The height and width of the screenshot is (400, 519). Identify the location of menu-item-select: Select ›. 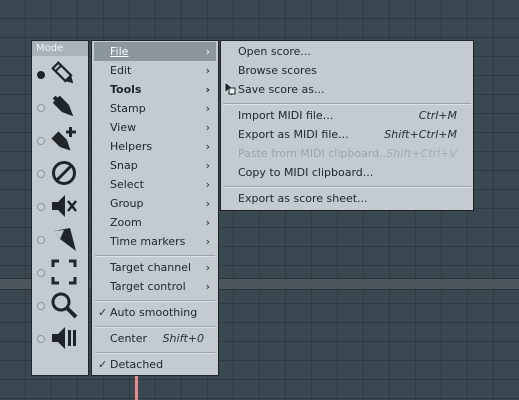
(155, 184).